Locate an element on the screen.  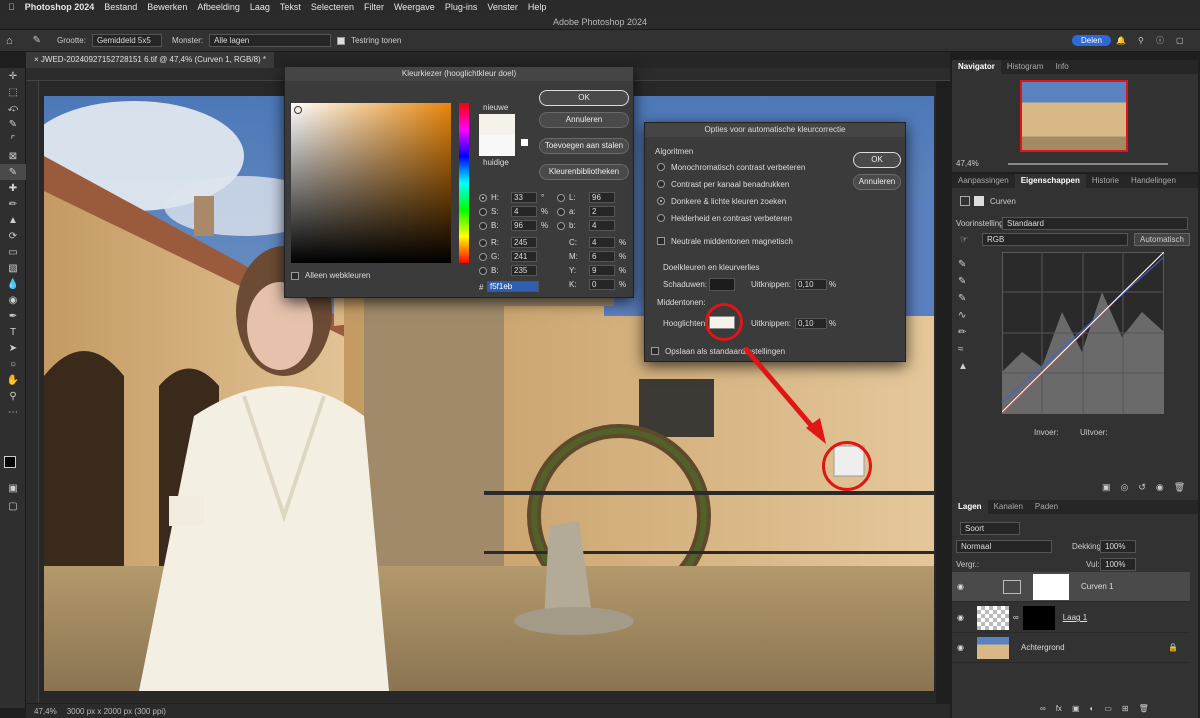
algo-dark-light-radio is located at coordinates (661, 201).